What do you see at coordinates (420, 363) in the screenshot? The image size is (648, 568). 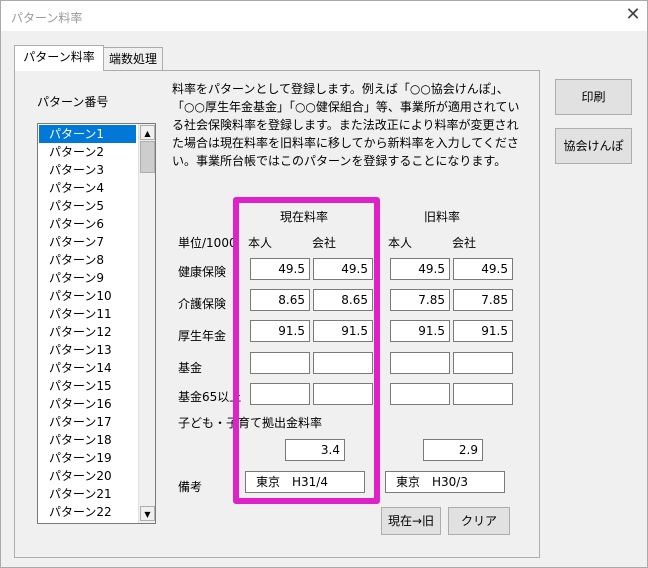 I see `fund-old-person-field` at bounding box center [420, 363].